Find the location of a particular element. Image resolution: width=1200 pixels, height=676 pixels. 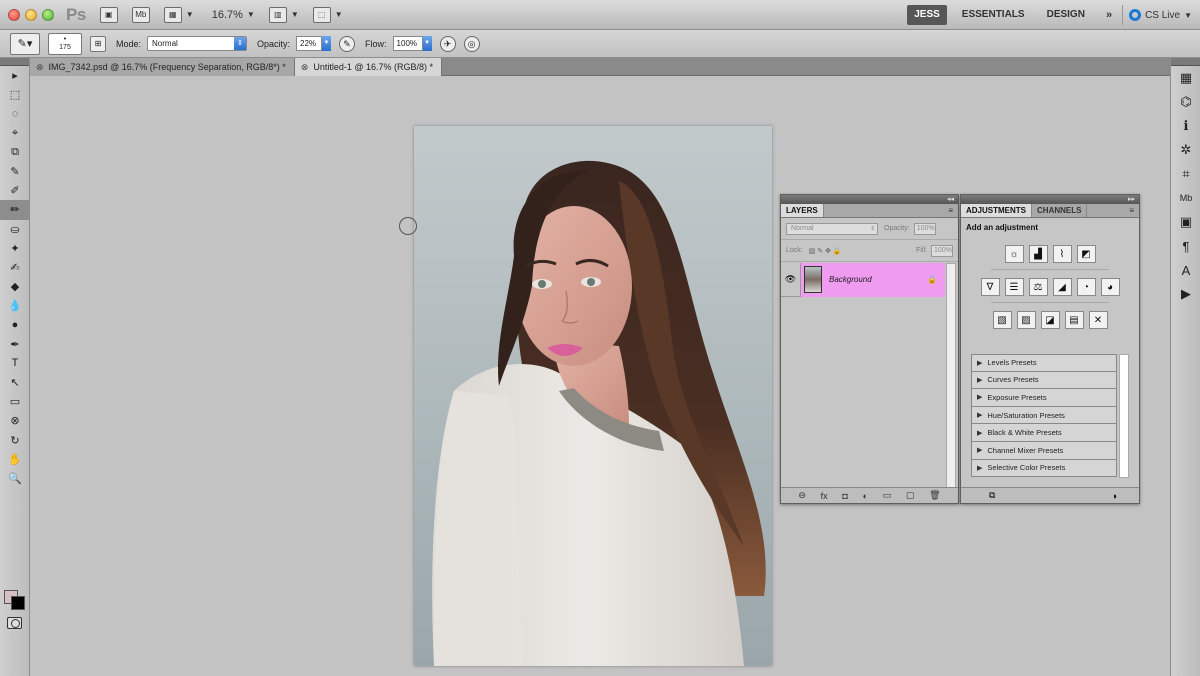

preset-selective-color: ▶ Selective Color Presets is located at coordinates (1044, 468).